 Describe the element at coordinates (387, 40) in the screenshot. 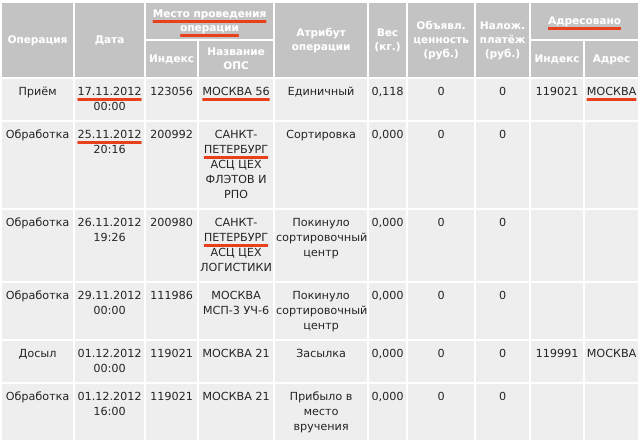

I see `column-header: Вес (кг.)` at that location.